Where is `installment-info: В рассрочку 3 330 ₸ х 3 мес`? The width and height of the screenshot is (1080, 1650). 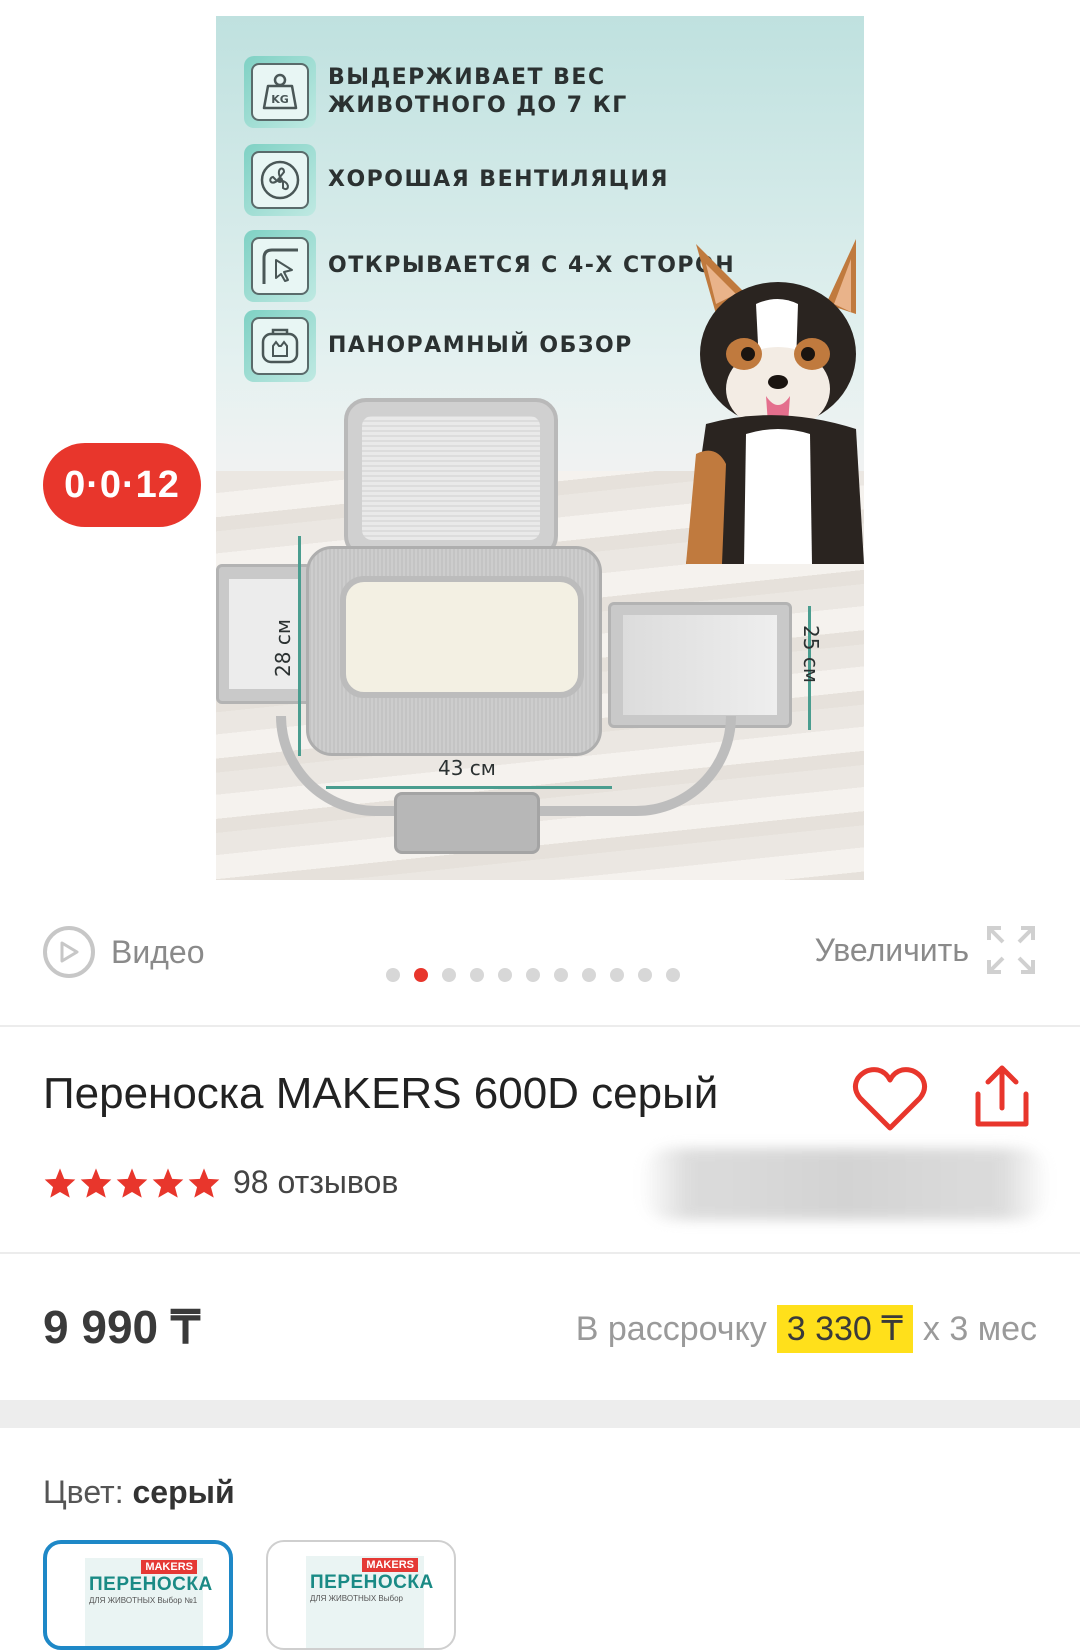
installment-info: В рассрочку 3 330 ₸ х 3 мес is located at coordinates (806, 1329).